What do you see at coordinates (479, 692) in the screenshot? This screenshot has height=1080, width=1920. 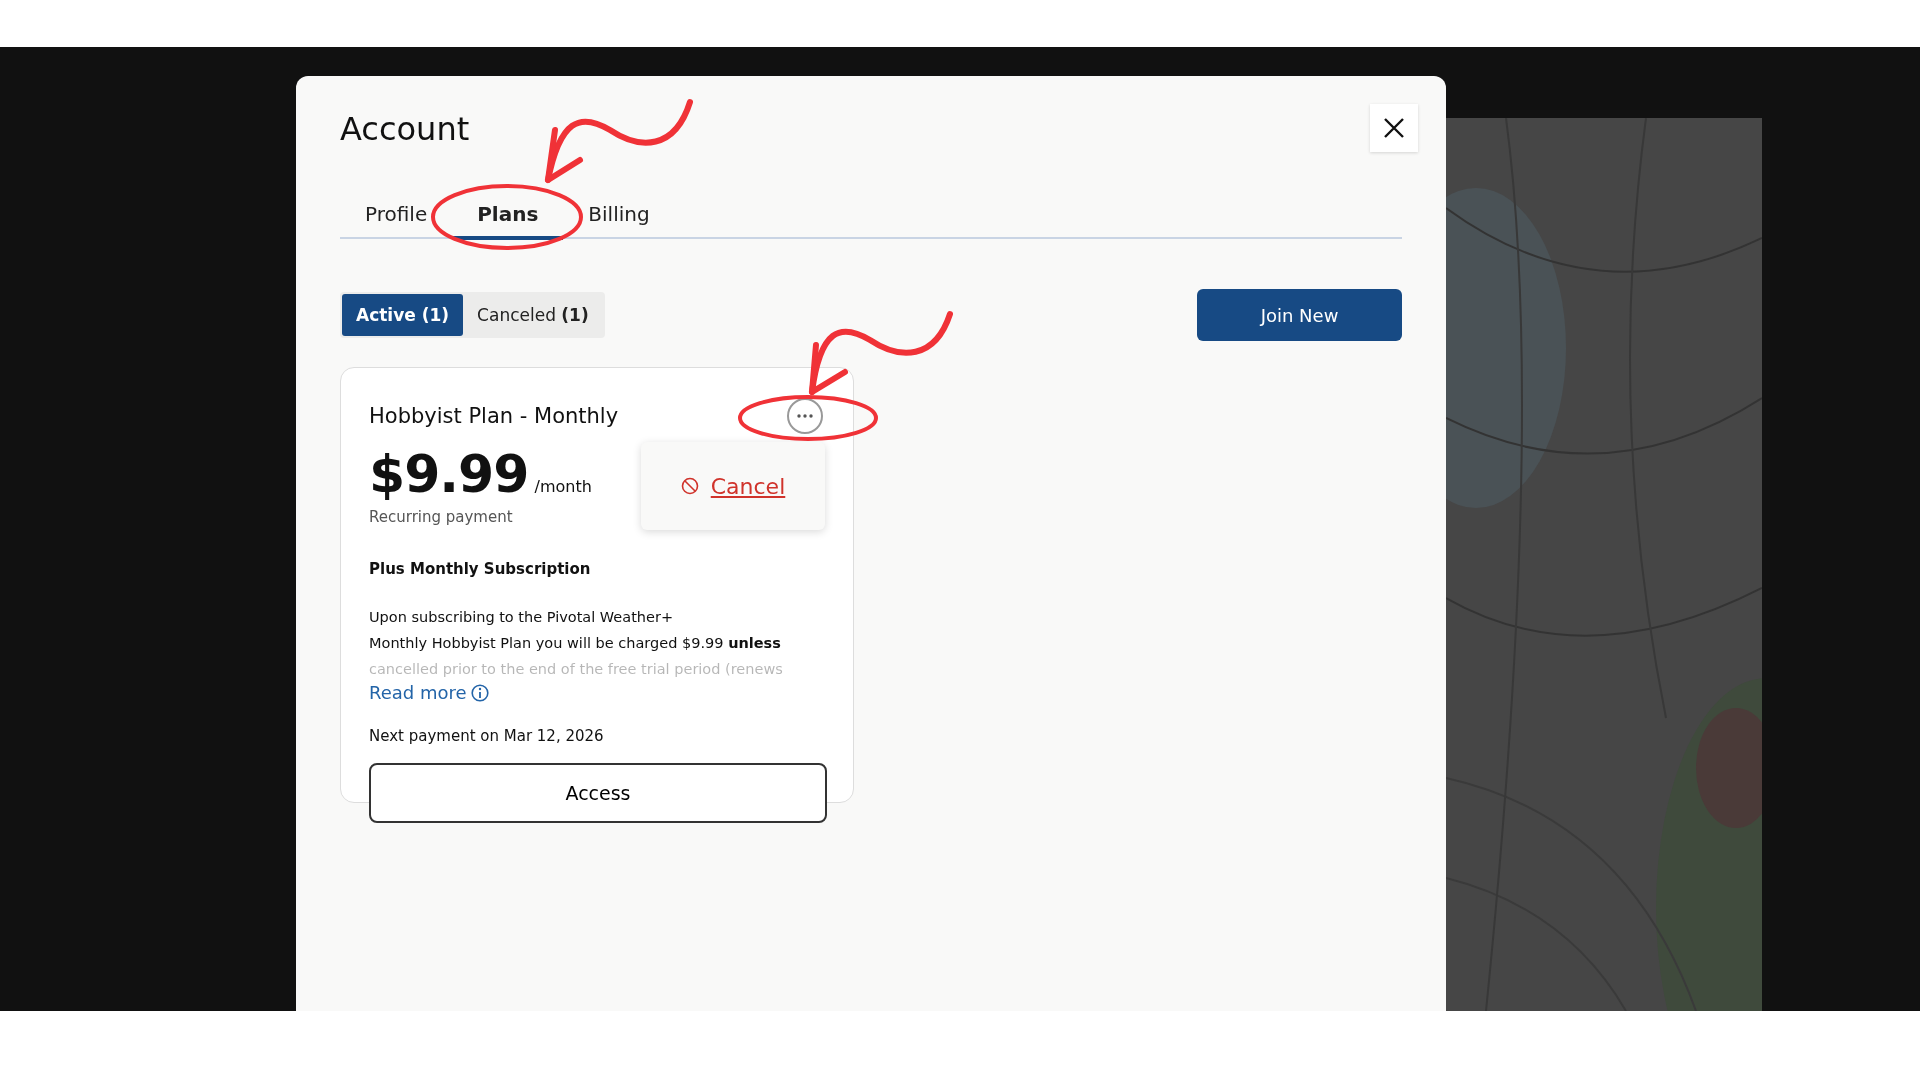 I see `info-icon` at bounding box center [479, 692].